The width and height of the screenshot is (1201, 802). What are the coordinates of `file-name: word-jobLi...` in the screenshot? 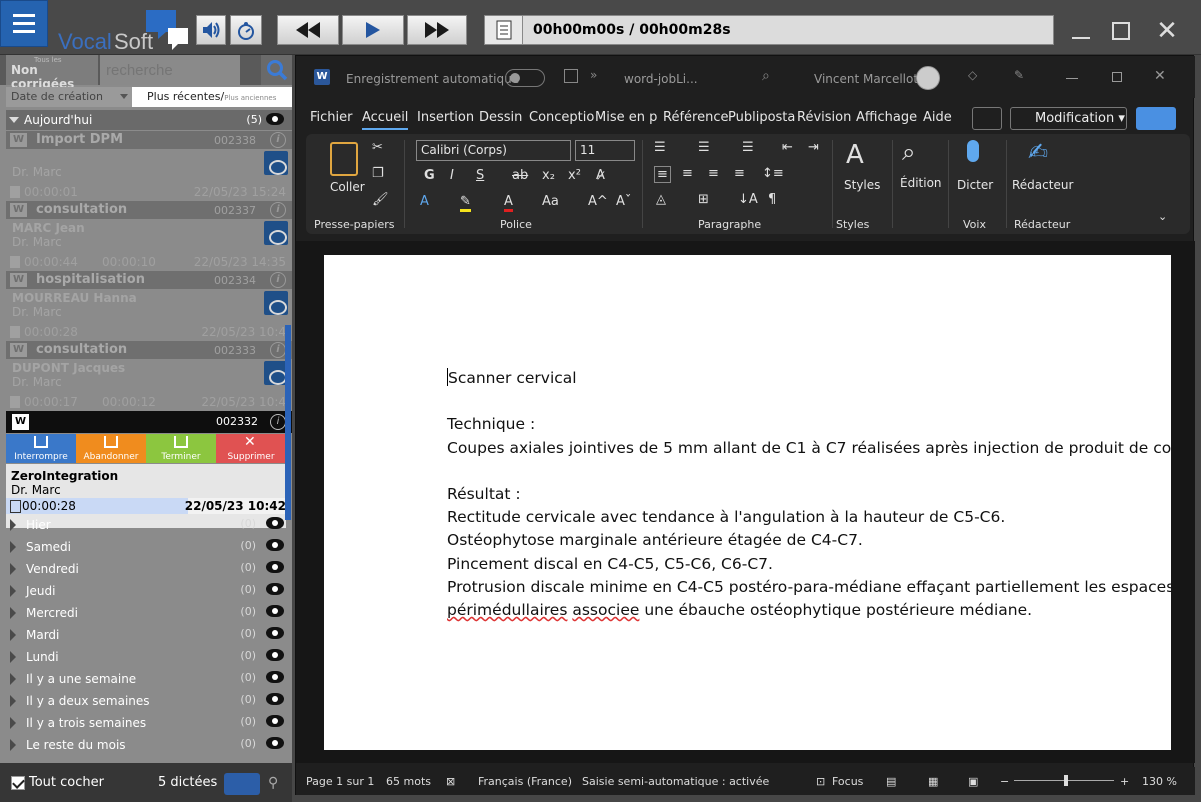 It's located at (661, 79).